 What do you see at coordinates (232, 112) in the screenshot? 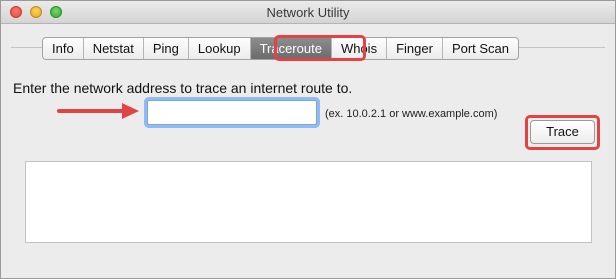
I see `network-address-input` at bounding box center [232, 112].